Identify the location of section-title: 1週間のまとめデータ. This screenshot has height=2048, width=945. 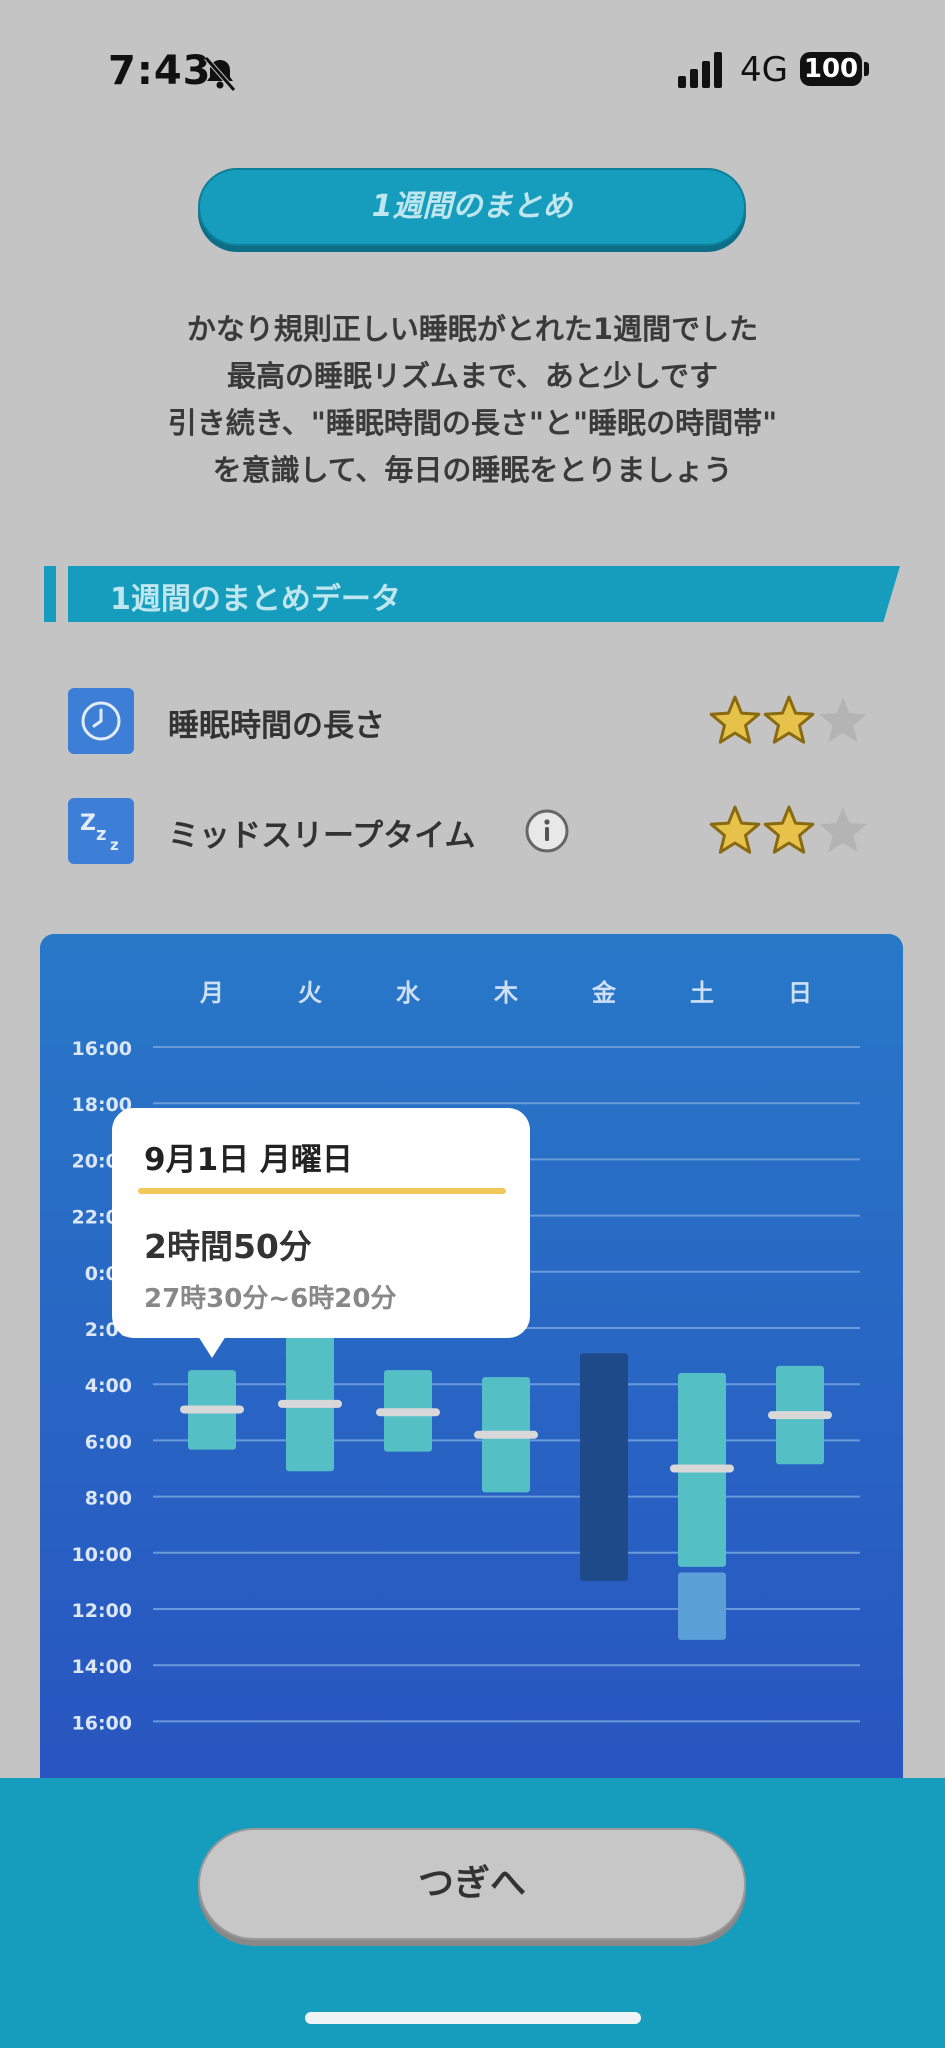
(255, 599).